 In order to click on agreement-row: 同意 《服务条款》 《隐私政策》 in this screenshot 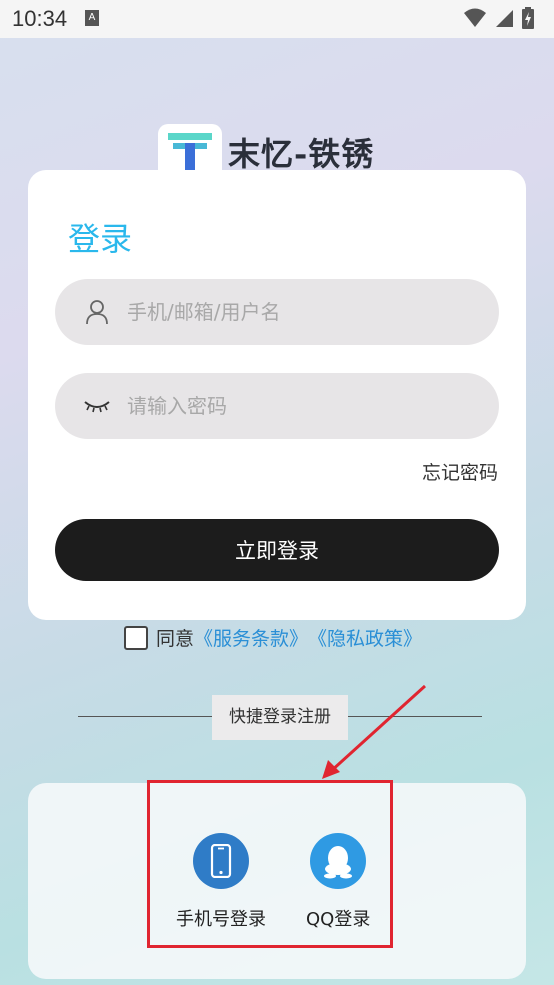, I will do `click(273, 637)`.